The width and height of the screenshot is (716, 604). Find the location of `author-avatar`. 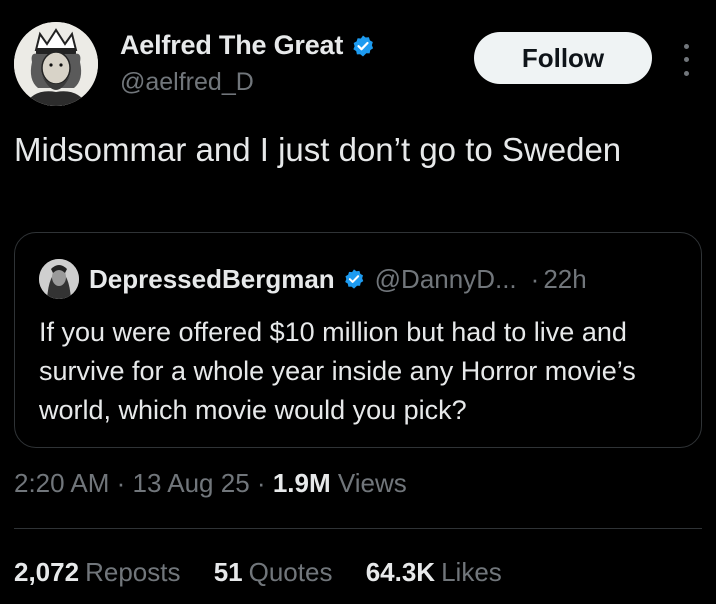

author-avatar is located at coordinates (56, 64).